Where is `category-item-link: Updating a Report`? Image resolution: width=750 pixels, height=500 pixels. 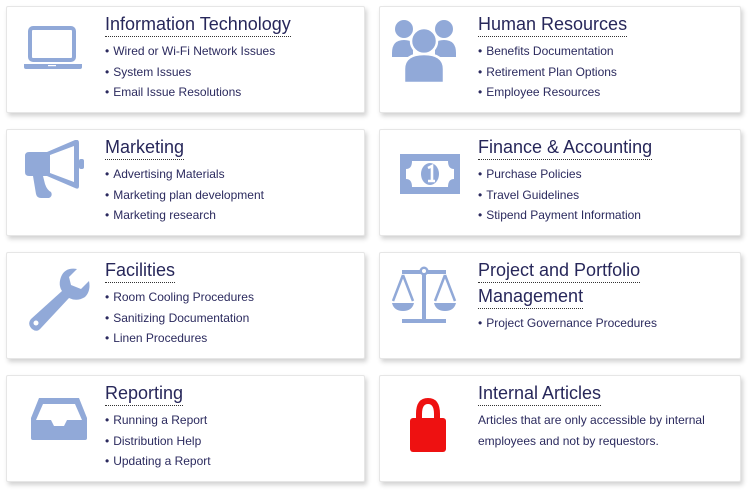
category-item-link: Updating a Report is located at coordinates (230, 461).